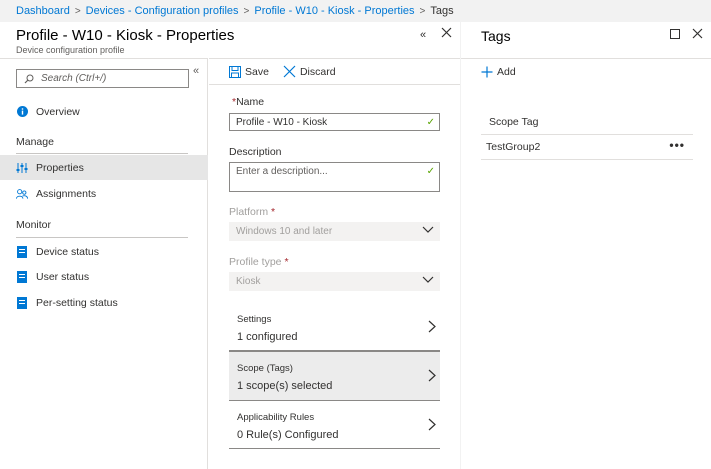  Describe the element at coordinates (29, 78) in the screenshot. I see `search-icon` at that location.